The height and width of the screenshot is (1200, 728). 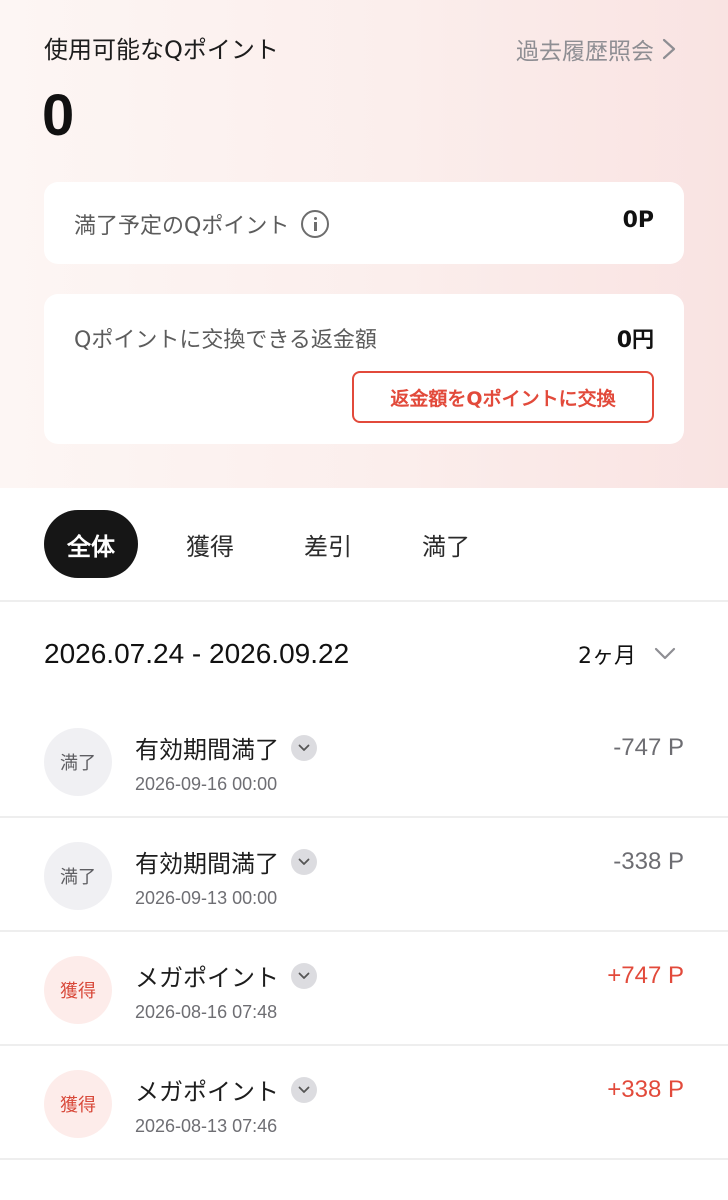 I want to click on refund-exchange-card: Qポイントに交換できる返金額 0円 返金額をQポイントに交換, so click(x=364, y=369).